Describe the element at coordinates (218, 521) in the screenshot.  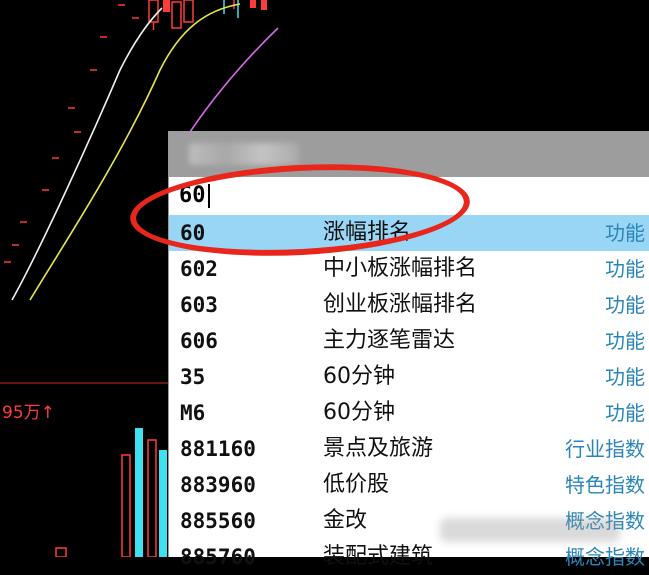
I see `result-code: 885560` at that location.